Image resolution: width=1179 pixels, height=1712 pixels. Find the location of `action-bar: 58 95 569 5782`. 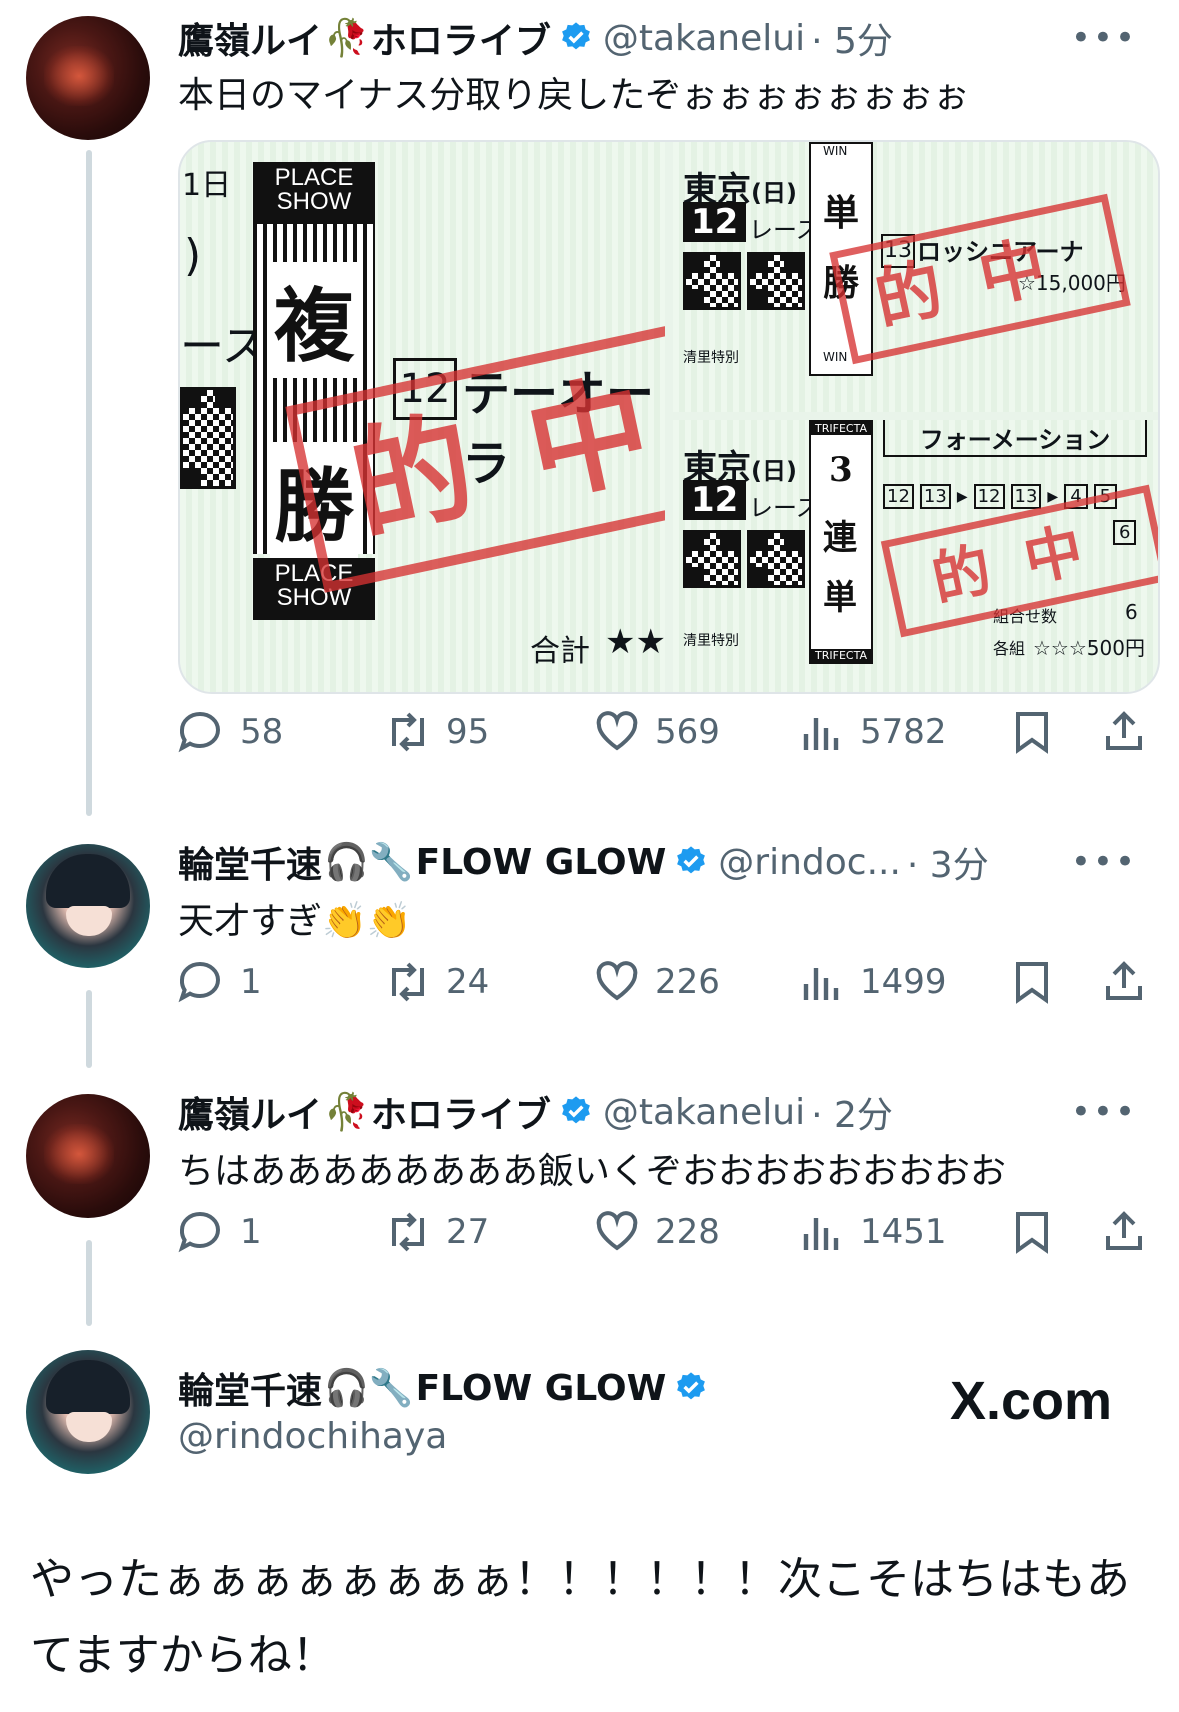

action-bar: 58 95 569 5782 is located at coordinates (663, 738).